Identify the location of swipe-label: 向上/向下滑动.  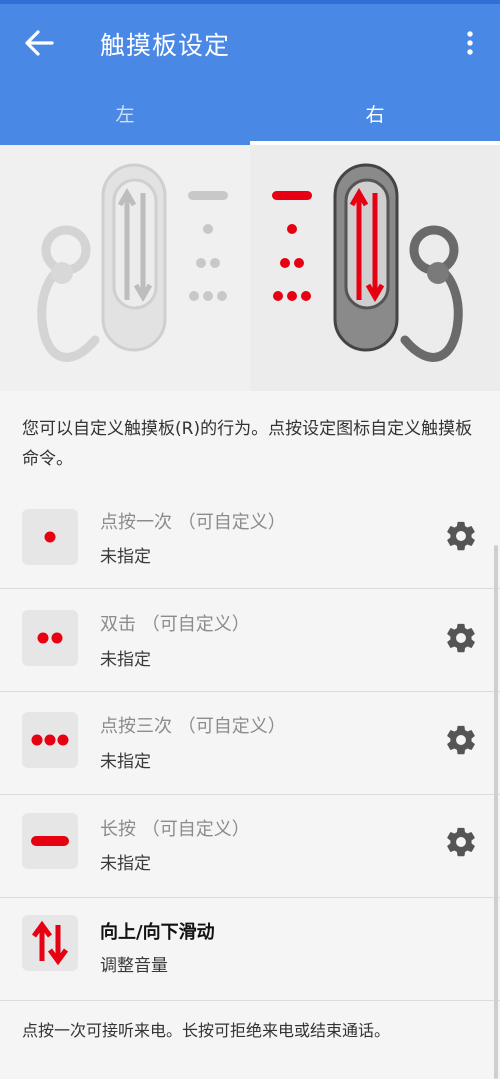
(157, 932).